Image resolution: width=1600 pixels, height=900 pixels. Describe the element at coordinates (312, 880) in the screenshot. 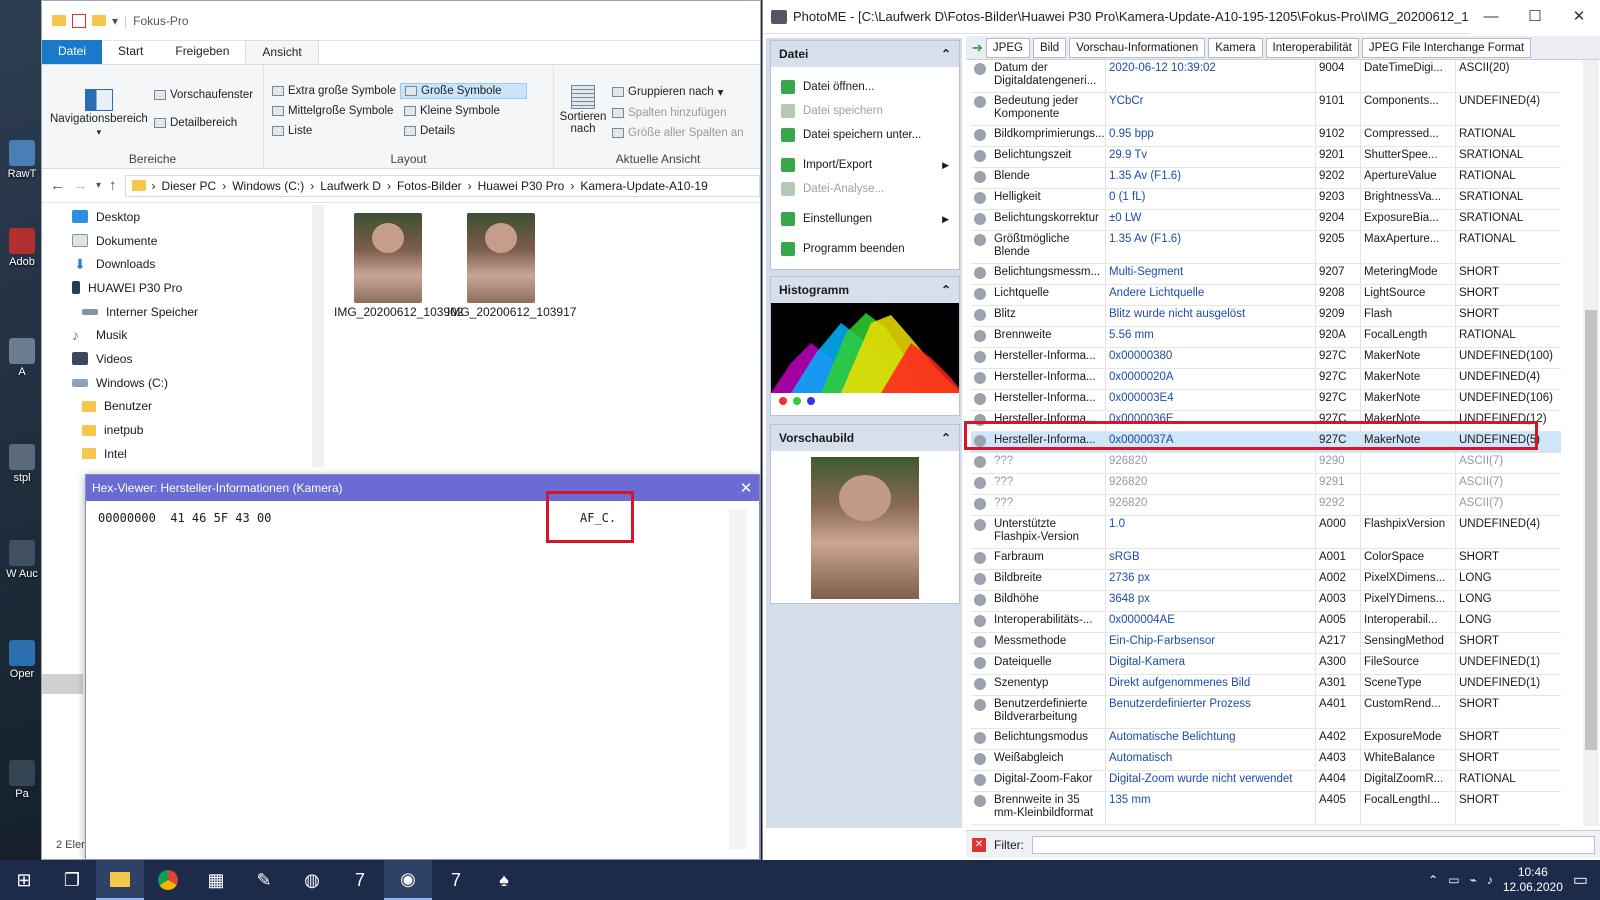

I see `globe-icon: ◍` at that location.